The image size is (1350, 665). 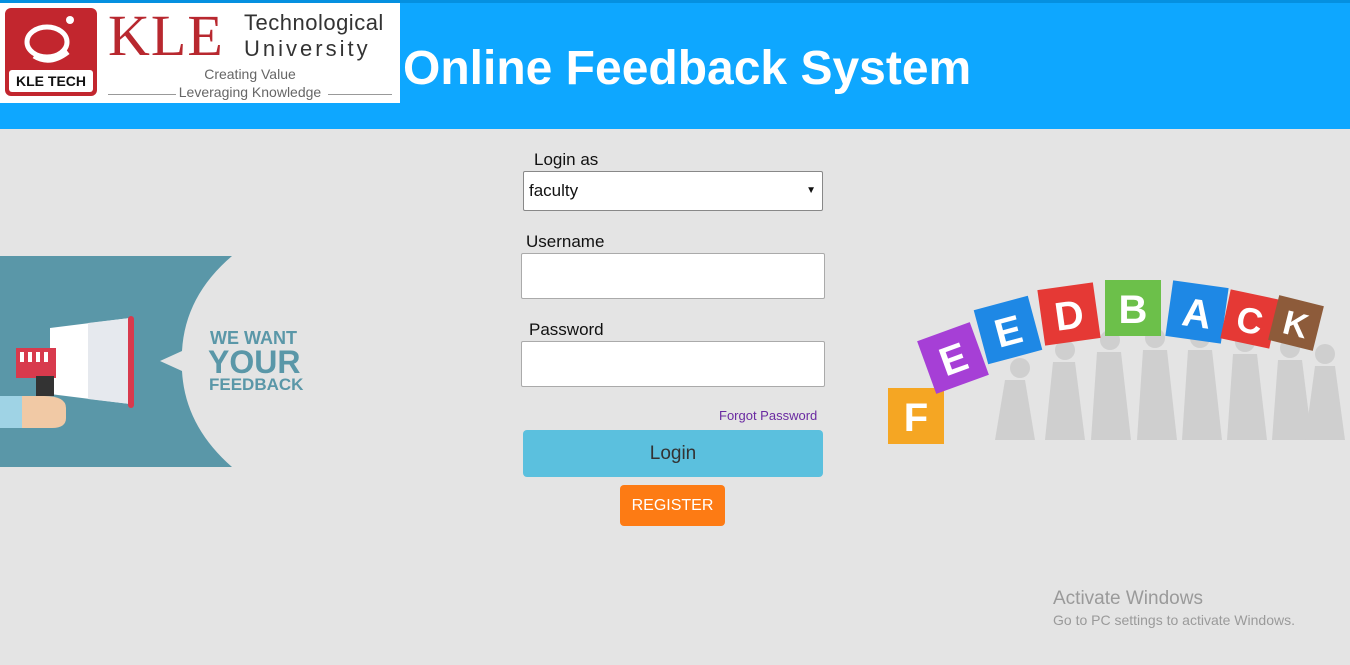 What do you see at coordinates (256, 384) in the screenshot?
I see `feedback-small-text: FEEDBACK` at bounding box center [256, 384].